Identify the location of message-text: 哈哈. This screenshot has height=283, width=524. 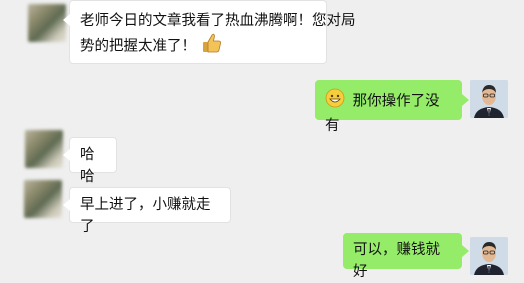
(87, 166).